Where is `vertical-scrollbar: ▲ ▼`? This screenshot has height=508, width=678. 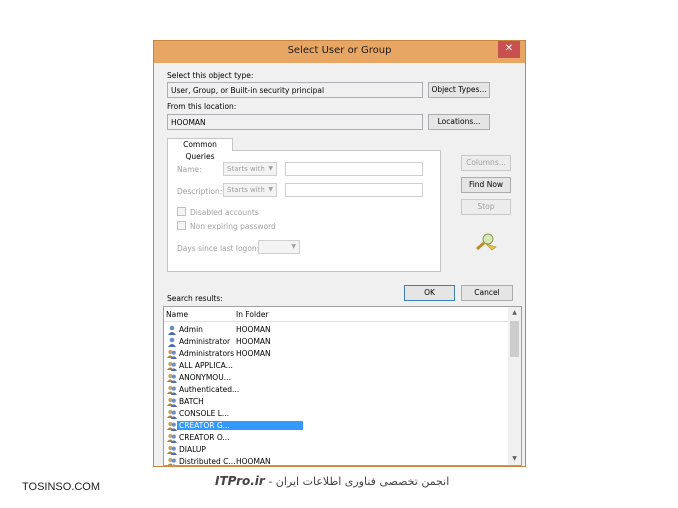
vertical-scrollbar: ▲ ▼ is located at coordinates (514, 386).